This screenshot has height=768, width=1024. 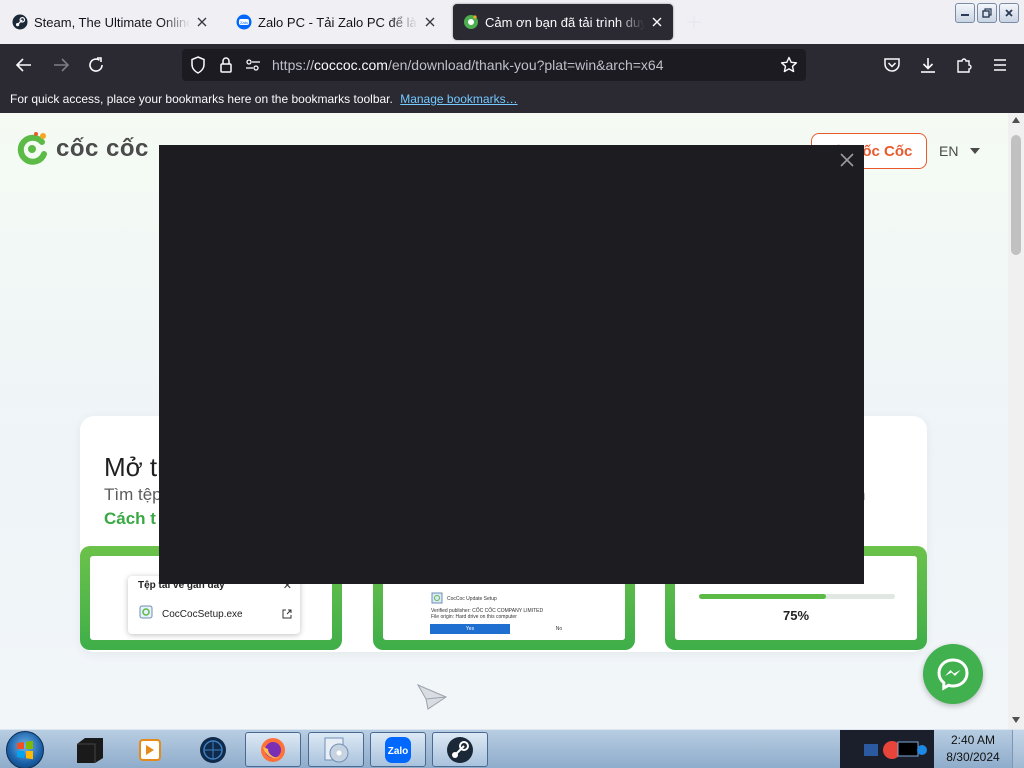 I want to click on messenger-chat-button, so click(x=953, y=674).